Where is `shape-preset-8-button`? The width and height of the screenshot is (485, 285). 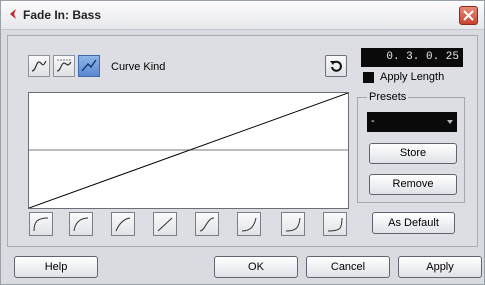 shape-preset-8-button is located at coordinates (335, 224).